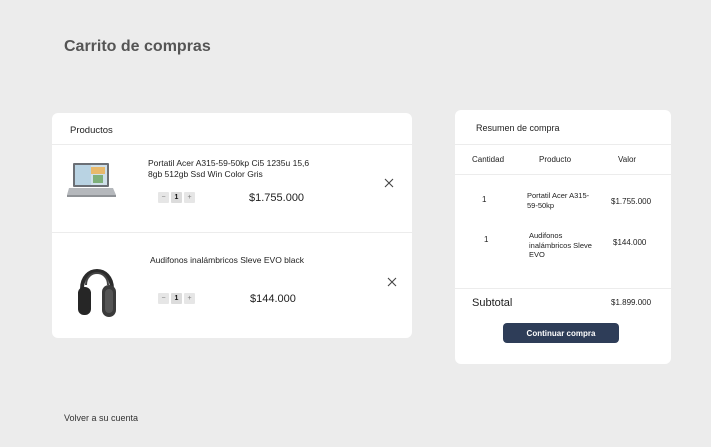  What do you see at coordinates (631, 201) in the screenshot?
I see `summary-value: $1.755.000` at bounding box center [631, 201].